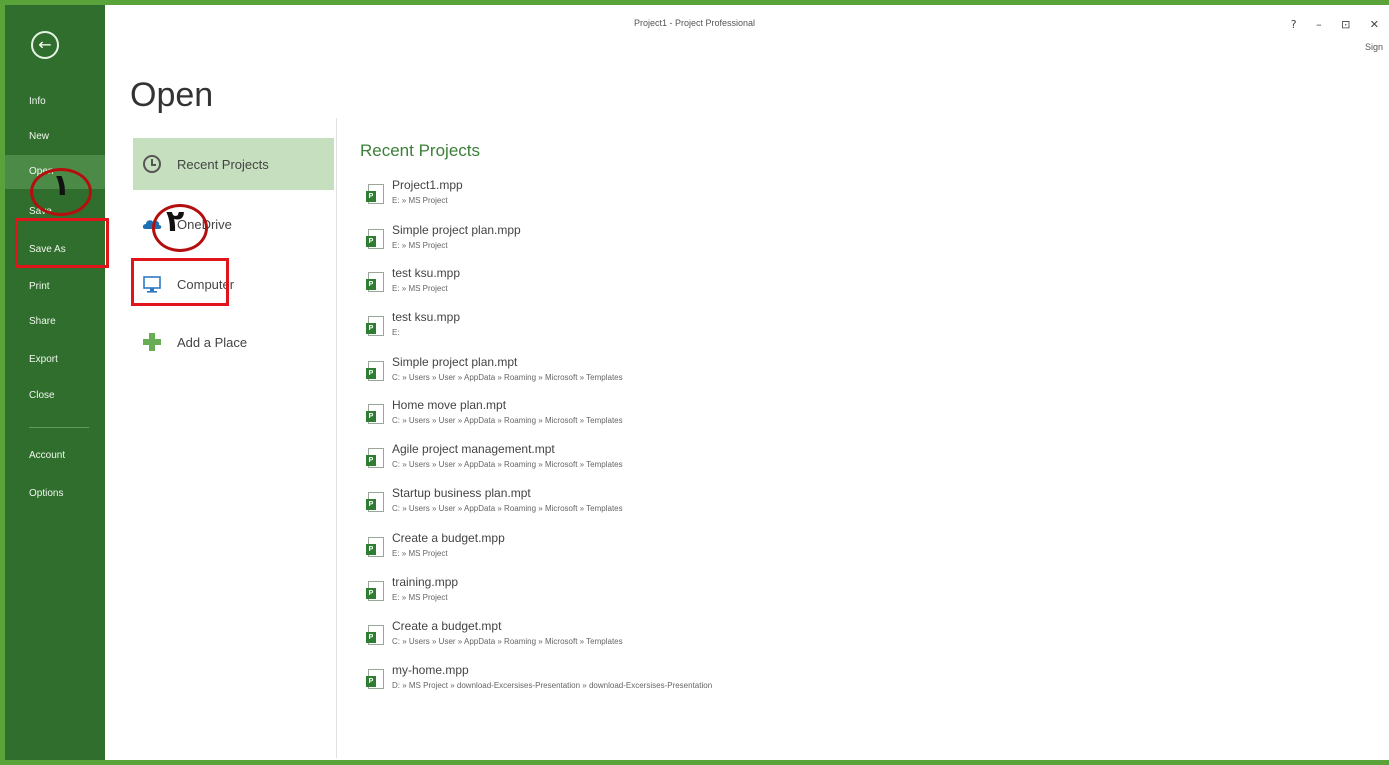 This screenshot has height=765, width=1389. Describe the element at coordinates (45, 45) in the screenshot. I see `back-arrow-icon: ←` at that location.